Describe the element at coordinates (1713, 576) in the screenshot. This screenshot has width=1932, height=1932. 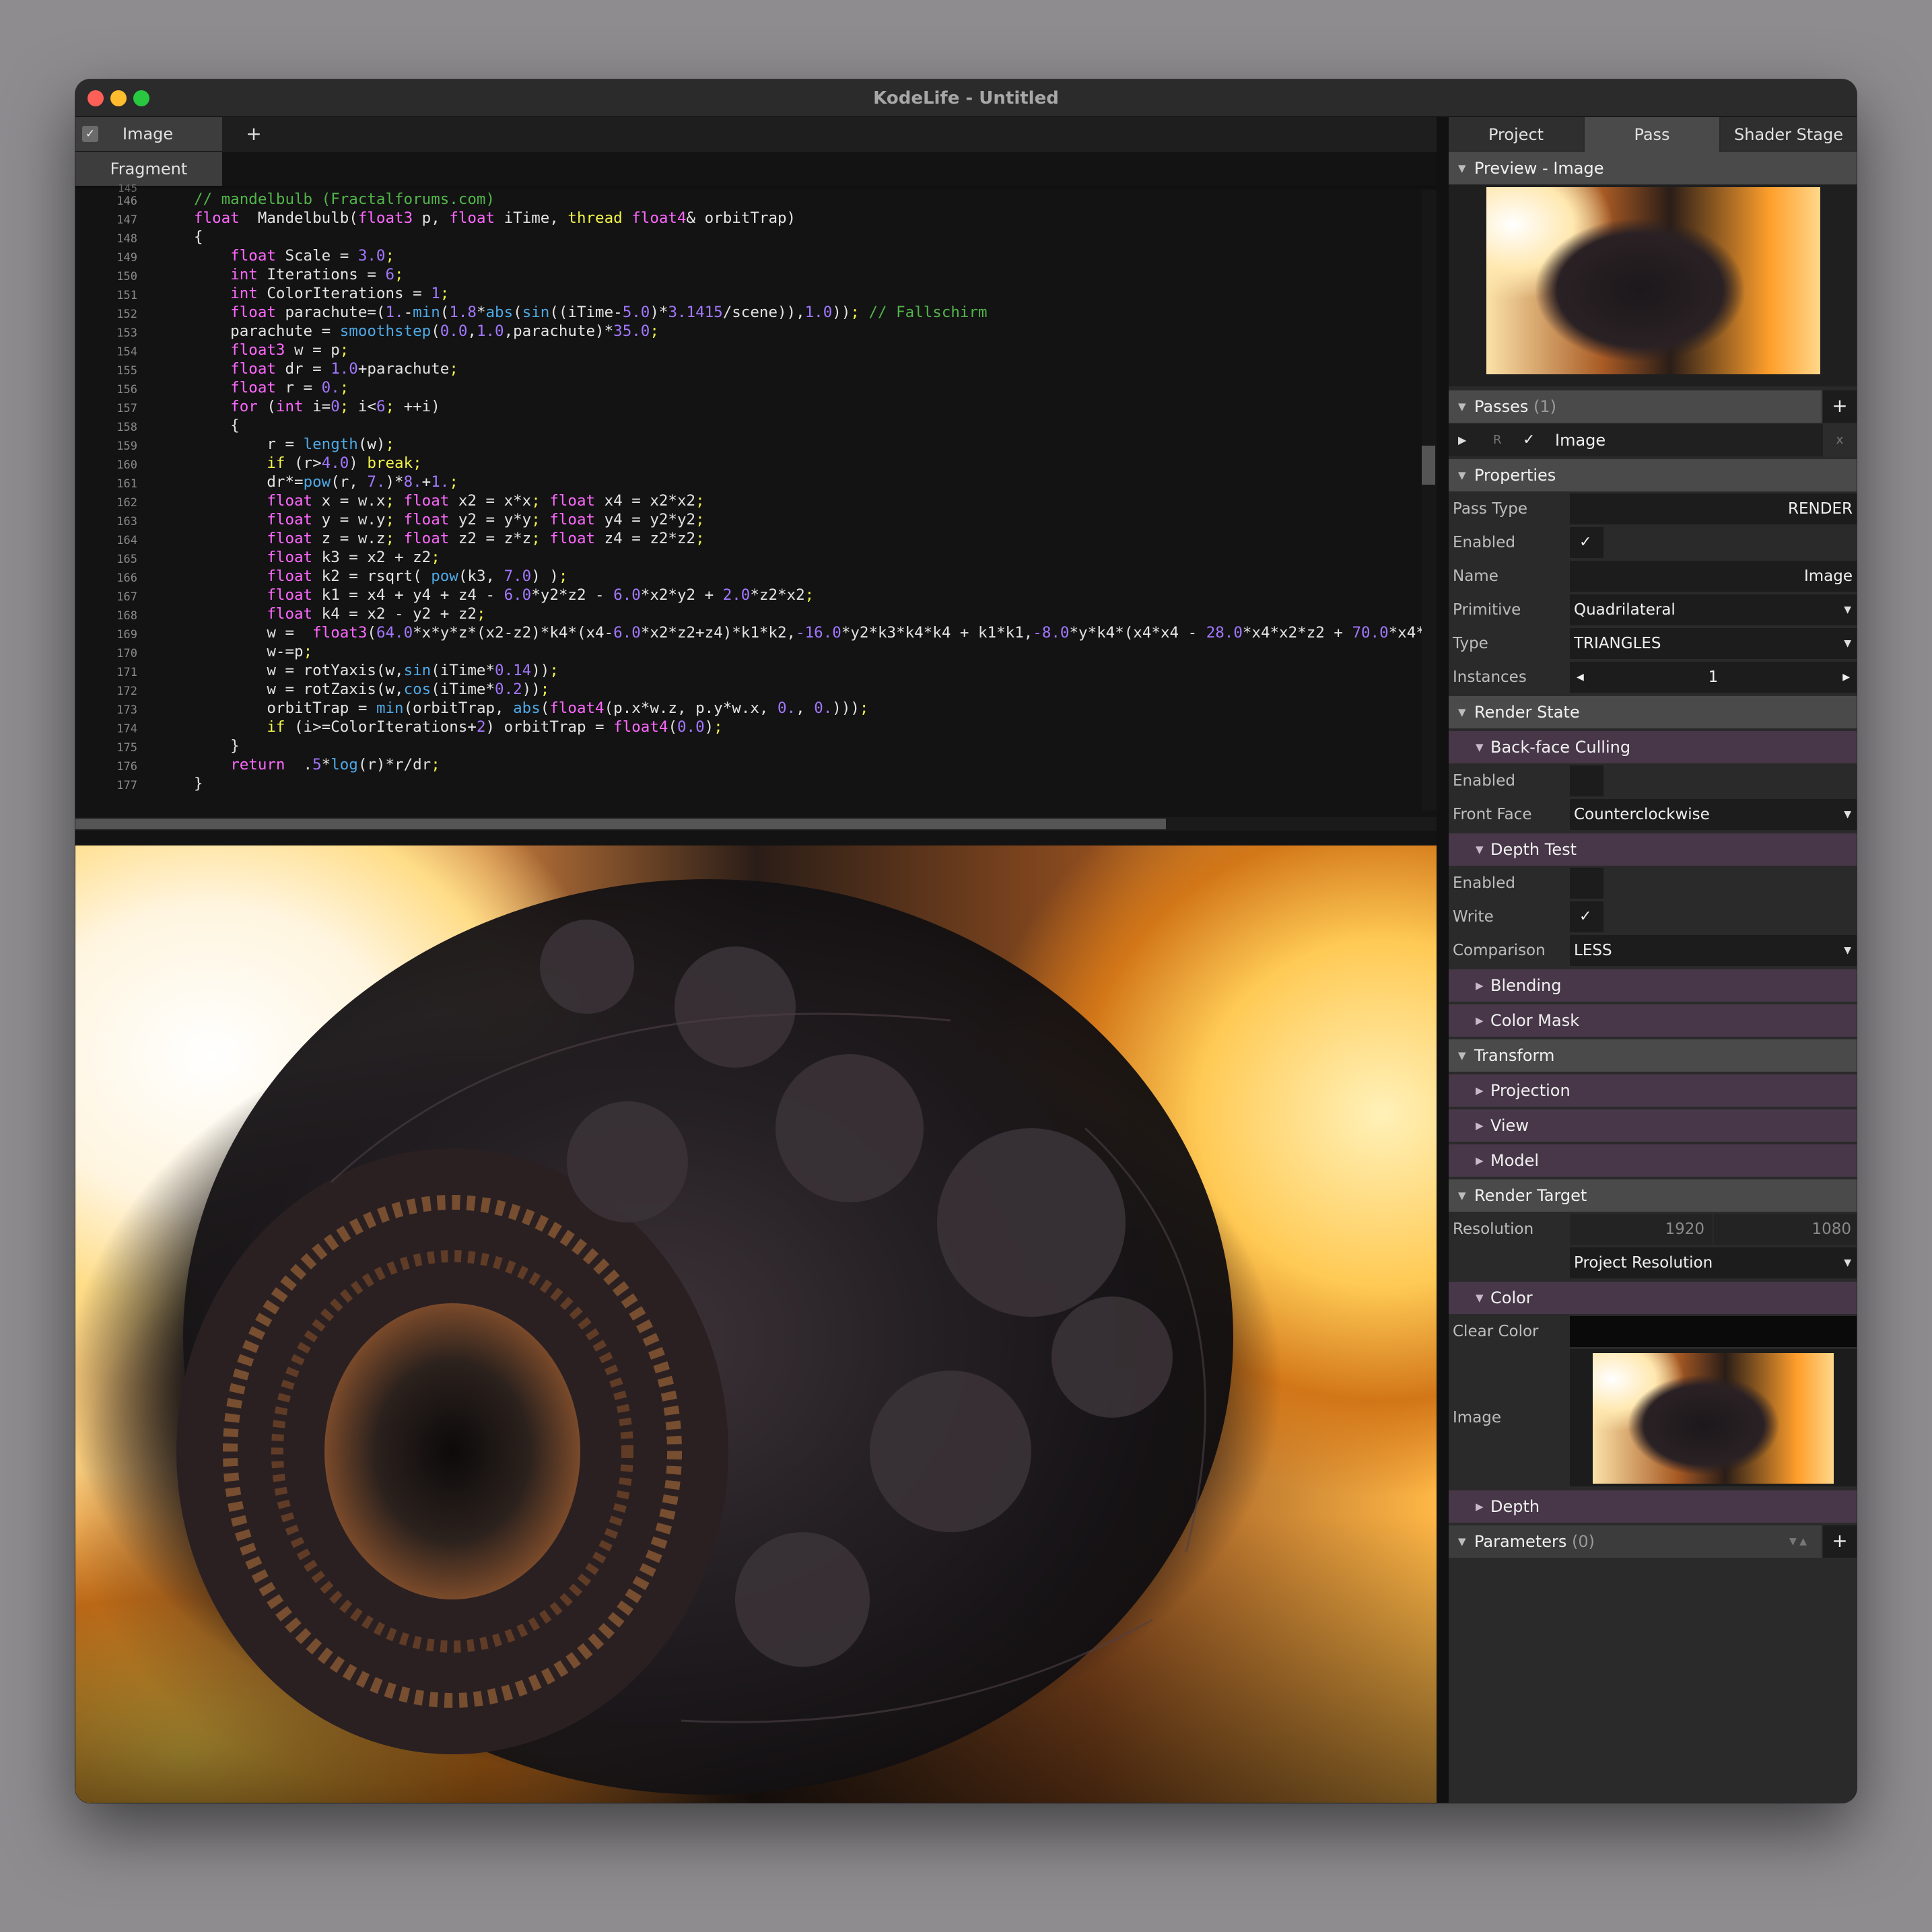
I see `name-input: Image` at that location.